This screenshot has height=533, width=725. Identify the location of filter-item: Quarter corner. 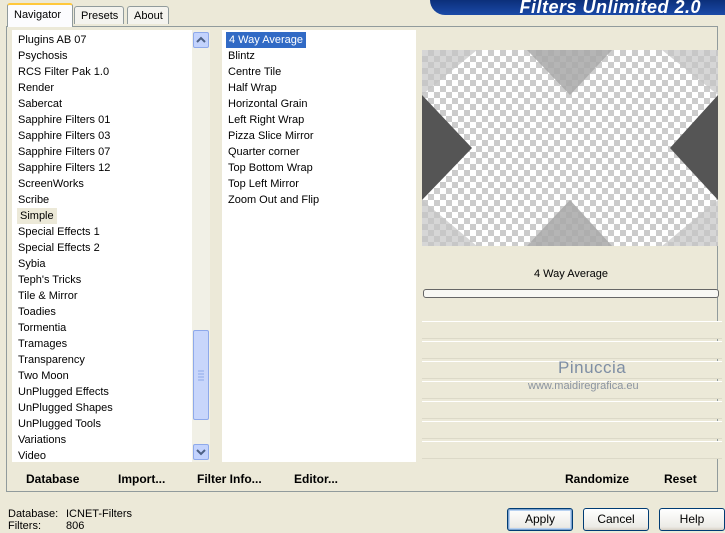
(264, 152).